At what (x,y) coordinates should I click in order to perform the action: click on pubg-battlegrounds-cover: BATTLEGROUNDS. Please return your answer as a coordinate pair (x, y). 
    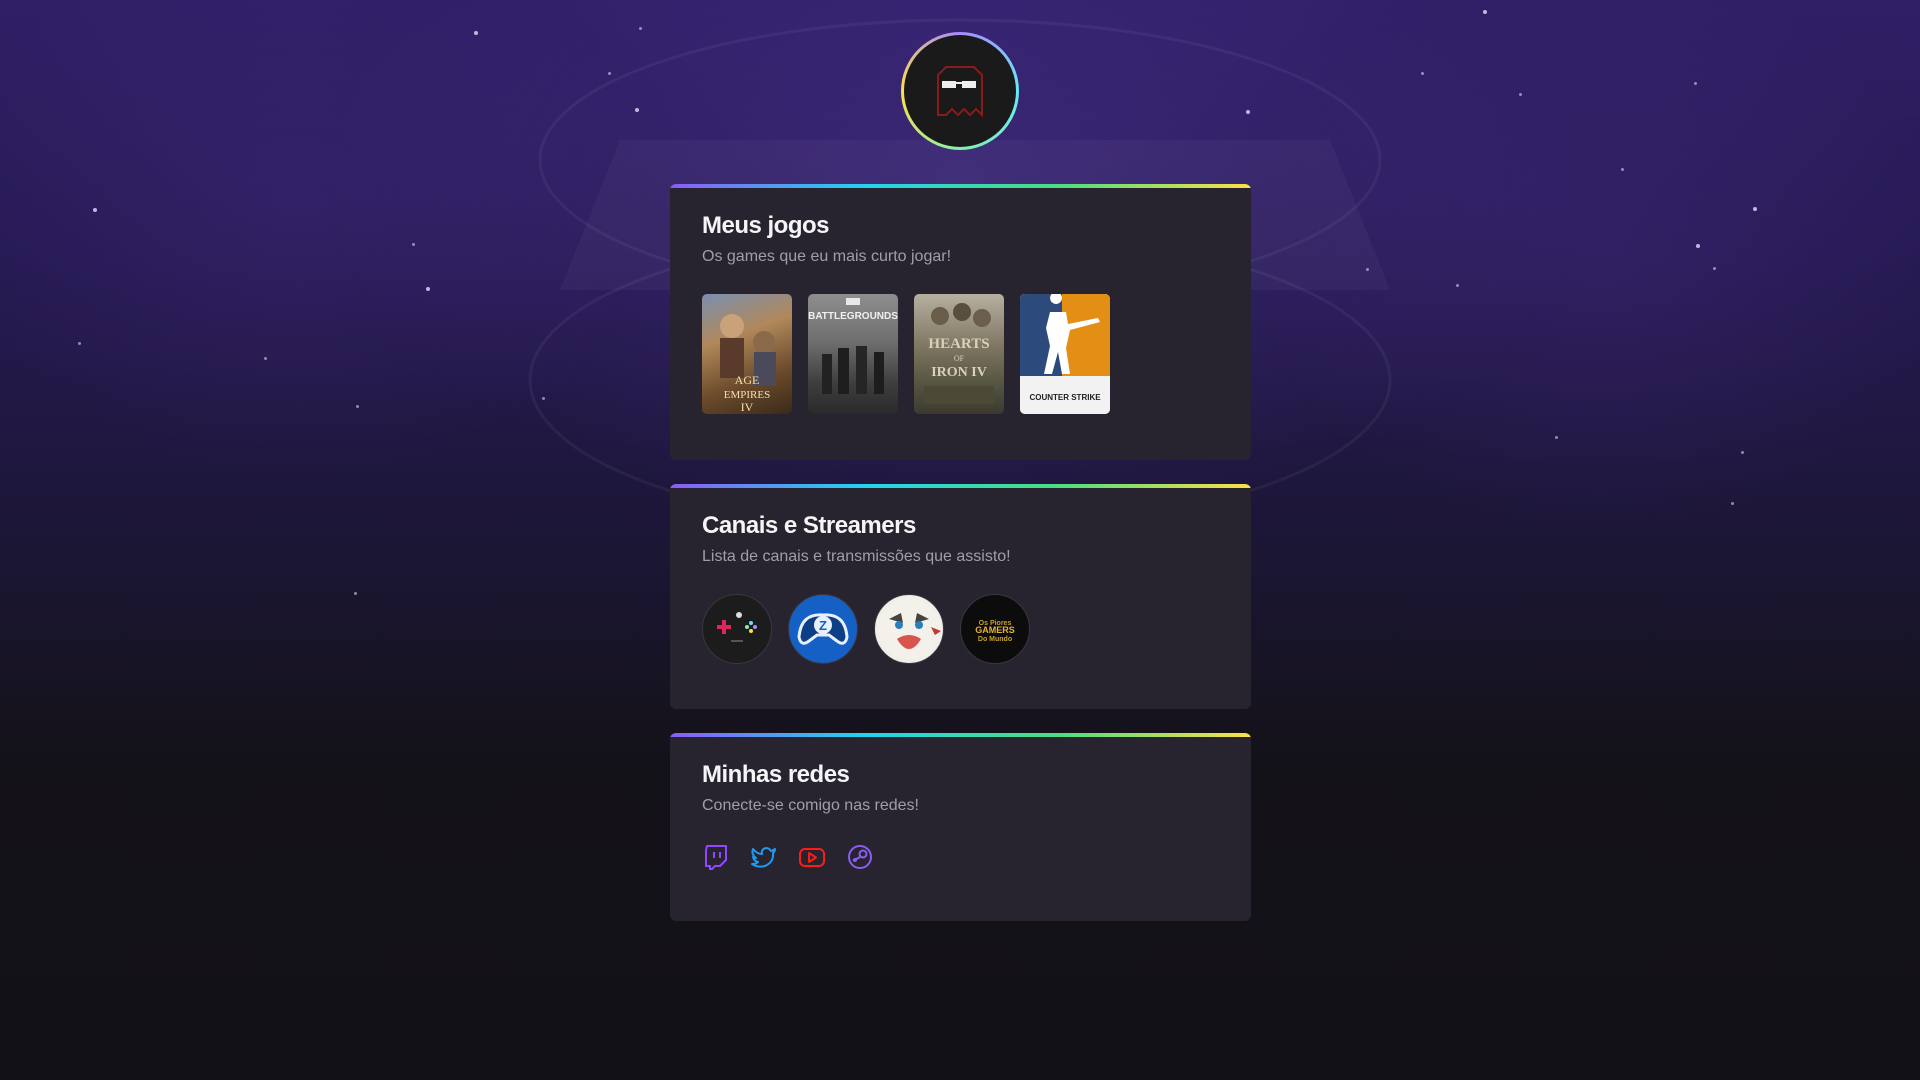
    Looking at the image, I should click on (853, 354).